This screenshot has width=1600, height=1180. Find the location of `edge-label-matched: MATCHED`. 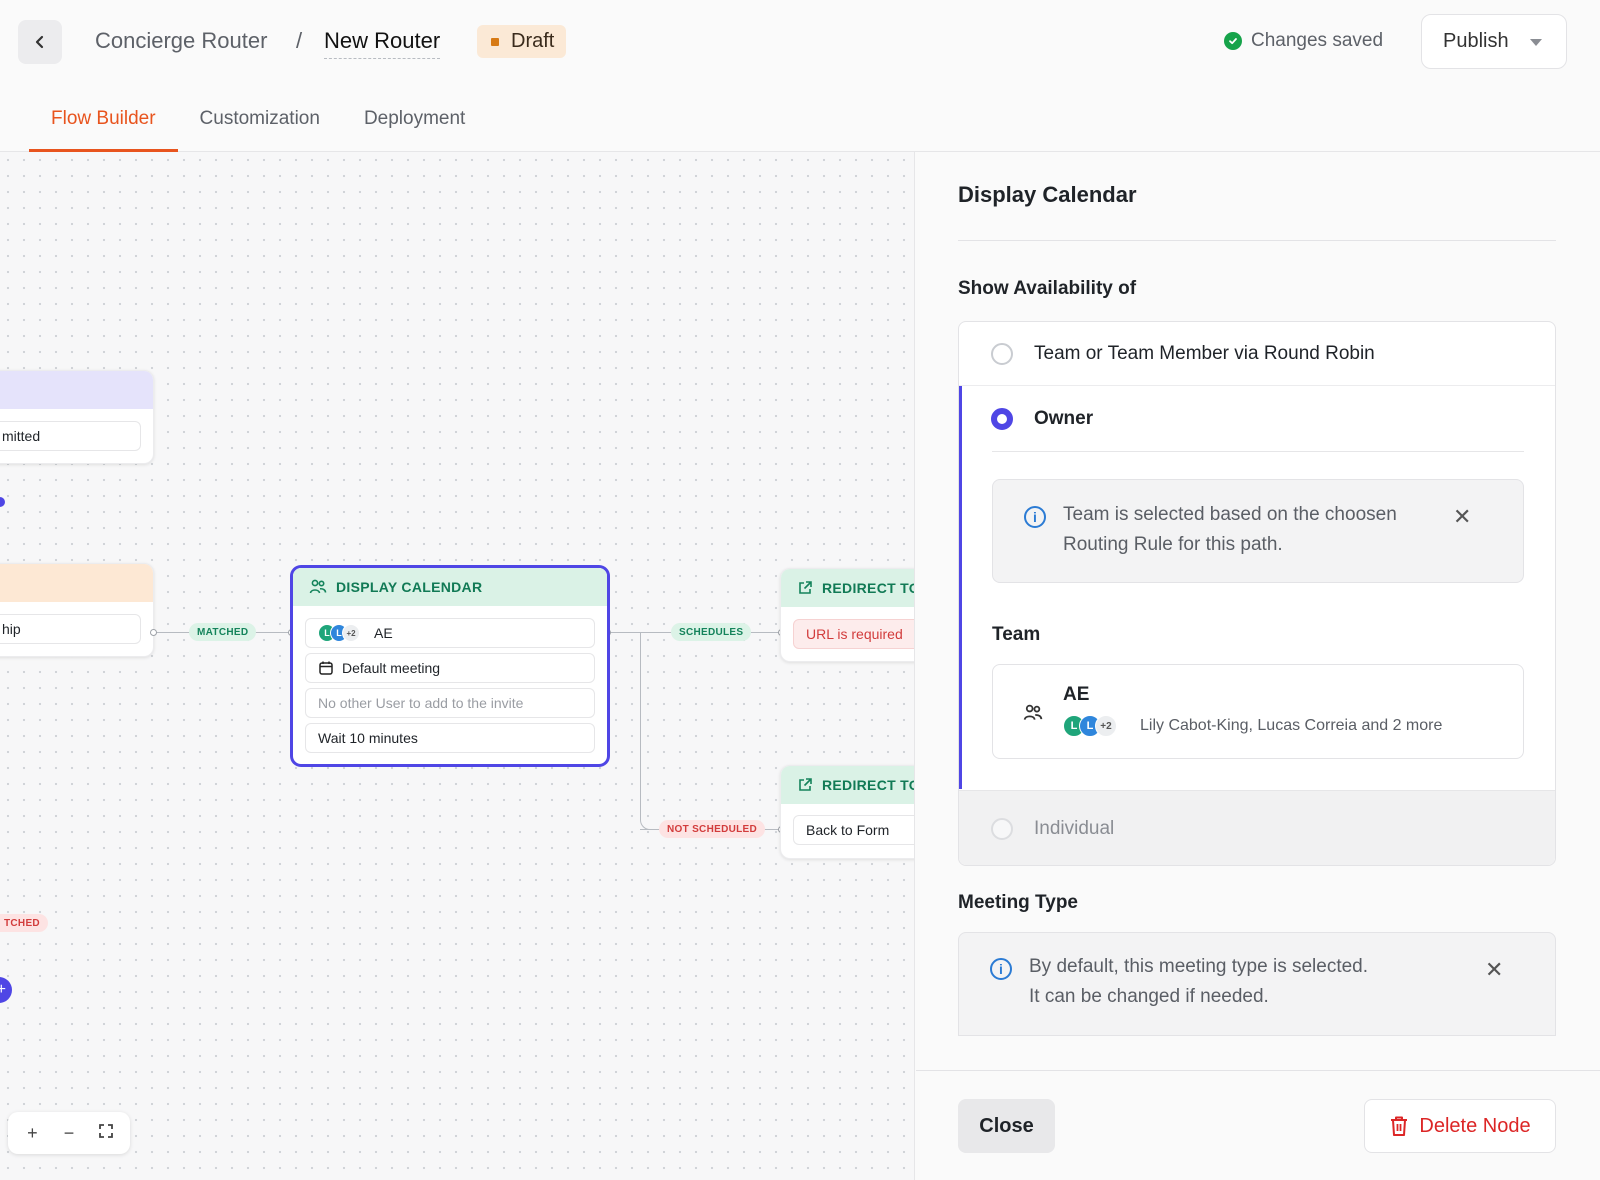

edge-label-matched: MATCHED is located at coordinates (223, 632).